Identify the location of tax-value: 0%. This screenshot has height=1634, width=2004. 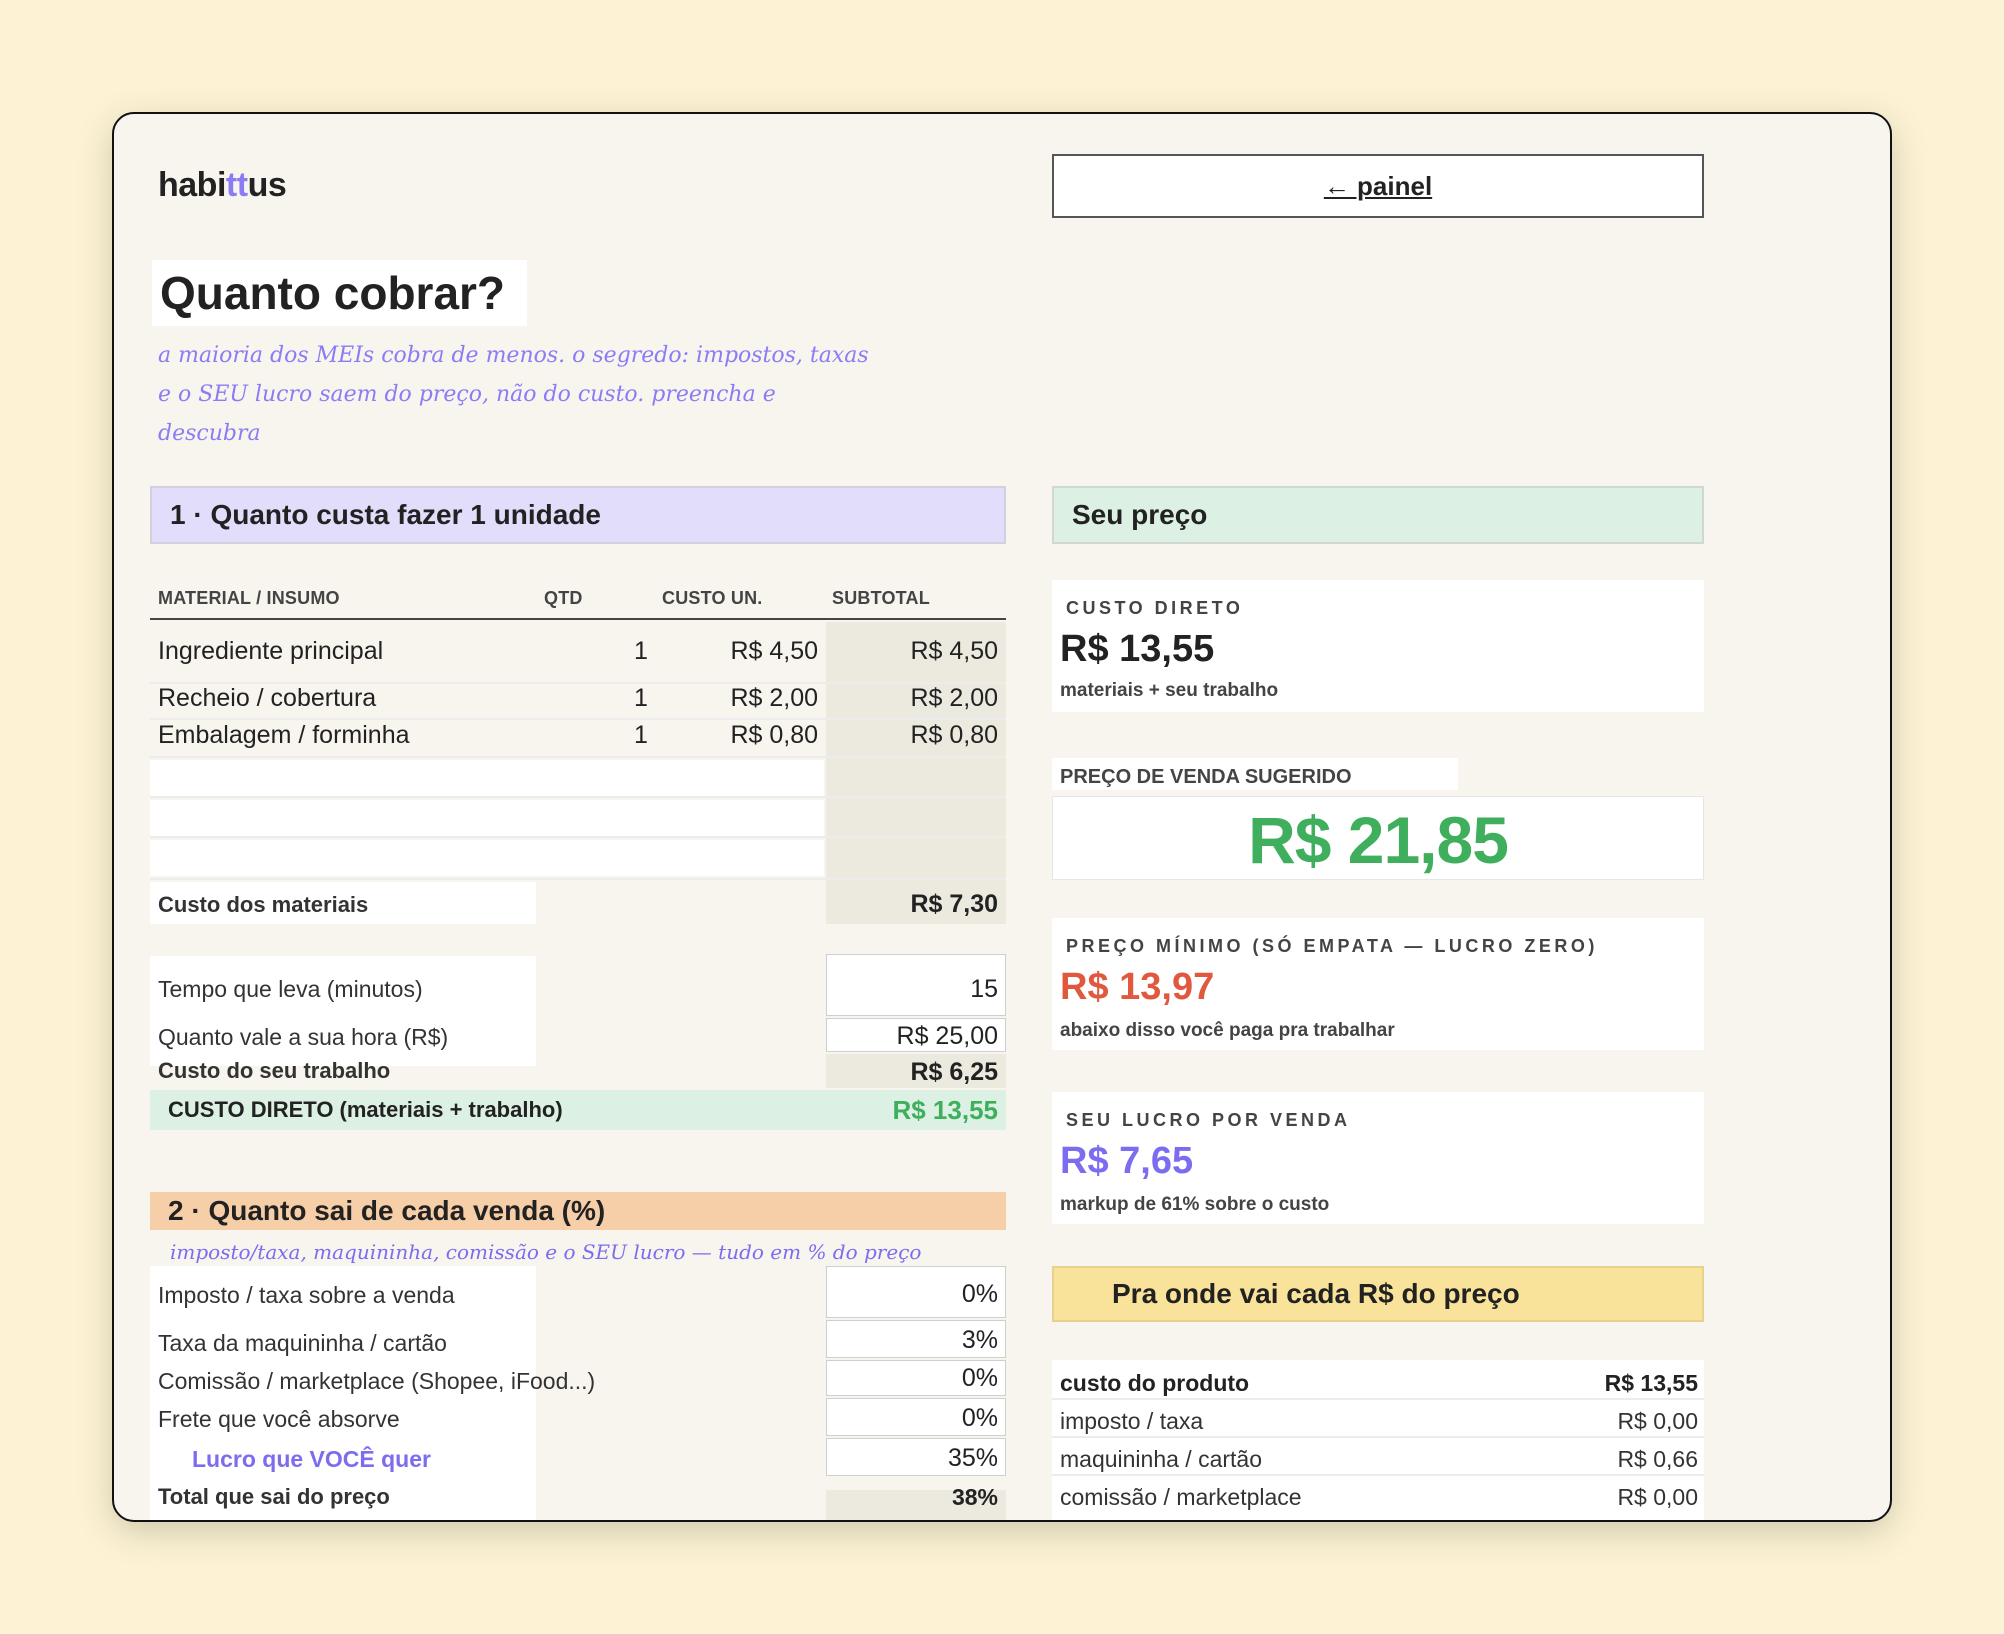
(912, 1294).